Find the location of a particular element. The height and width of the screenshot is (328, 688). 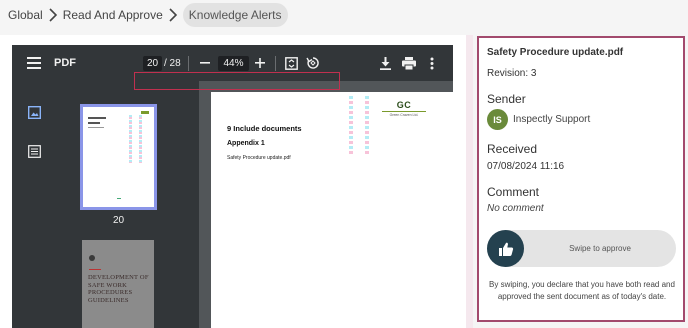

download-icon is located at coordinates (385, 63).